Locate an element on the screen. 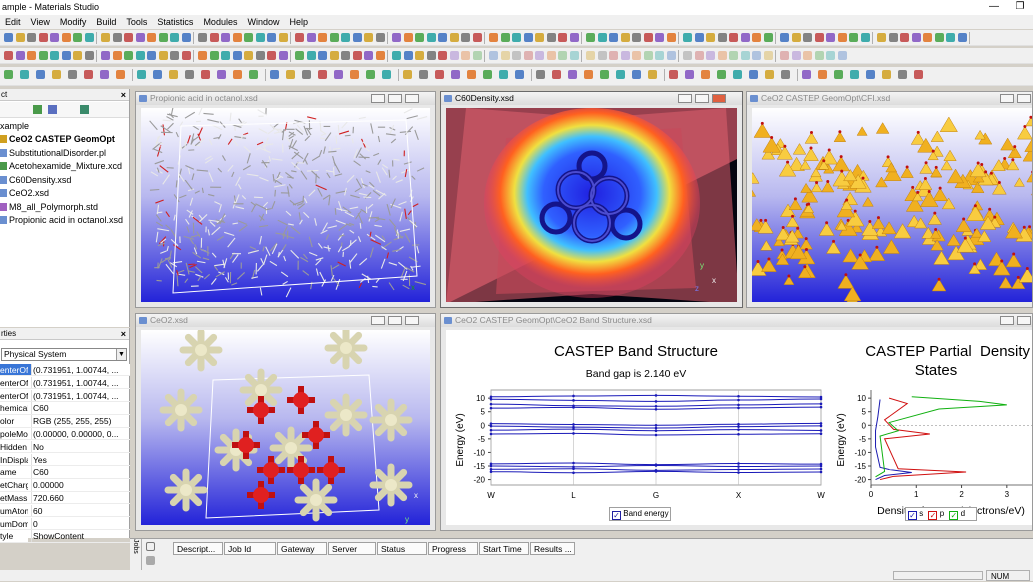 The width and height of the screenshot is (1033, 582). job-settings-icon is located at coordinates (150, 560).